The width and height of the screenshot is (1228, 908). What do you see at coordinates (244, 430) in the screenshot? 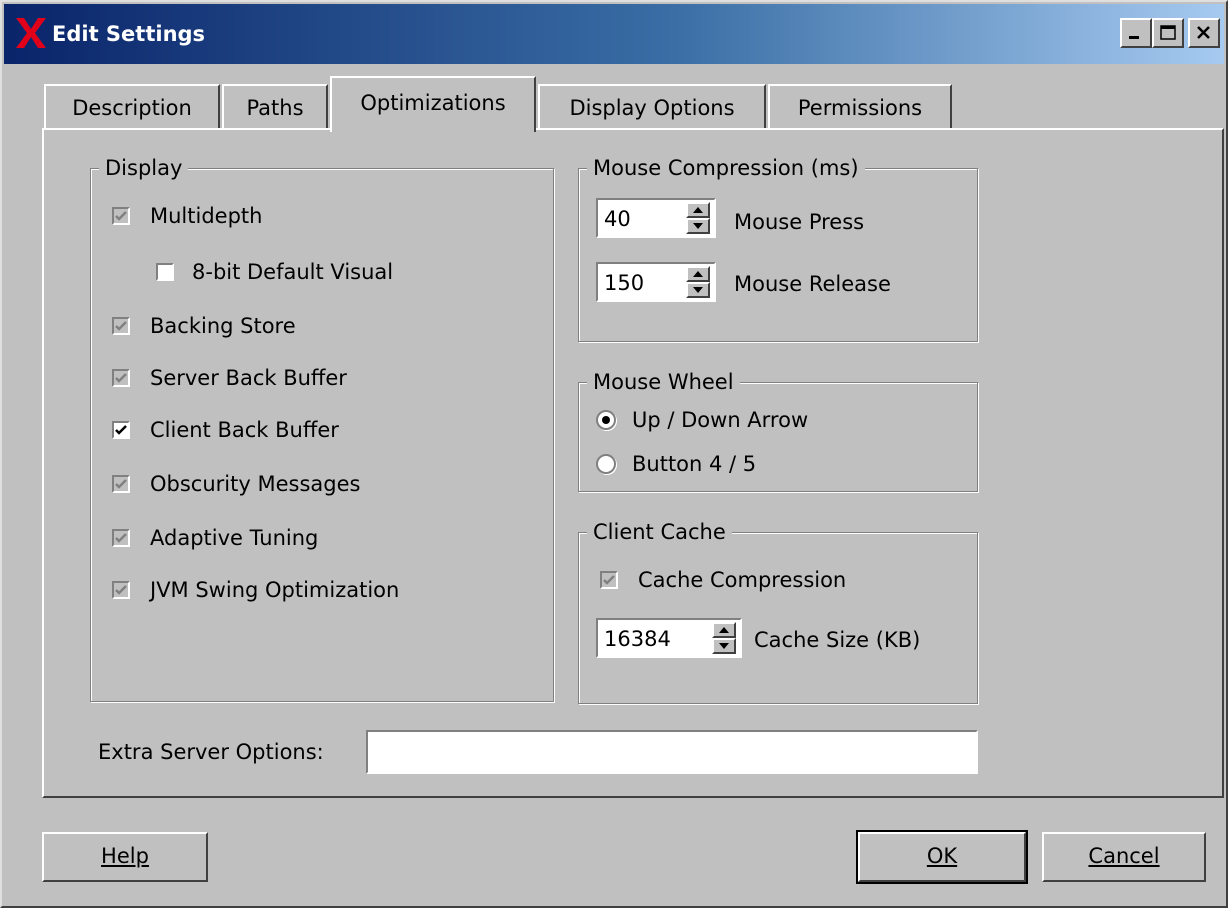
I see `client-back-buffer-label: Client Back Buffer` at bounding box center [244, 430].